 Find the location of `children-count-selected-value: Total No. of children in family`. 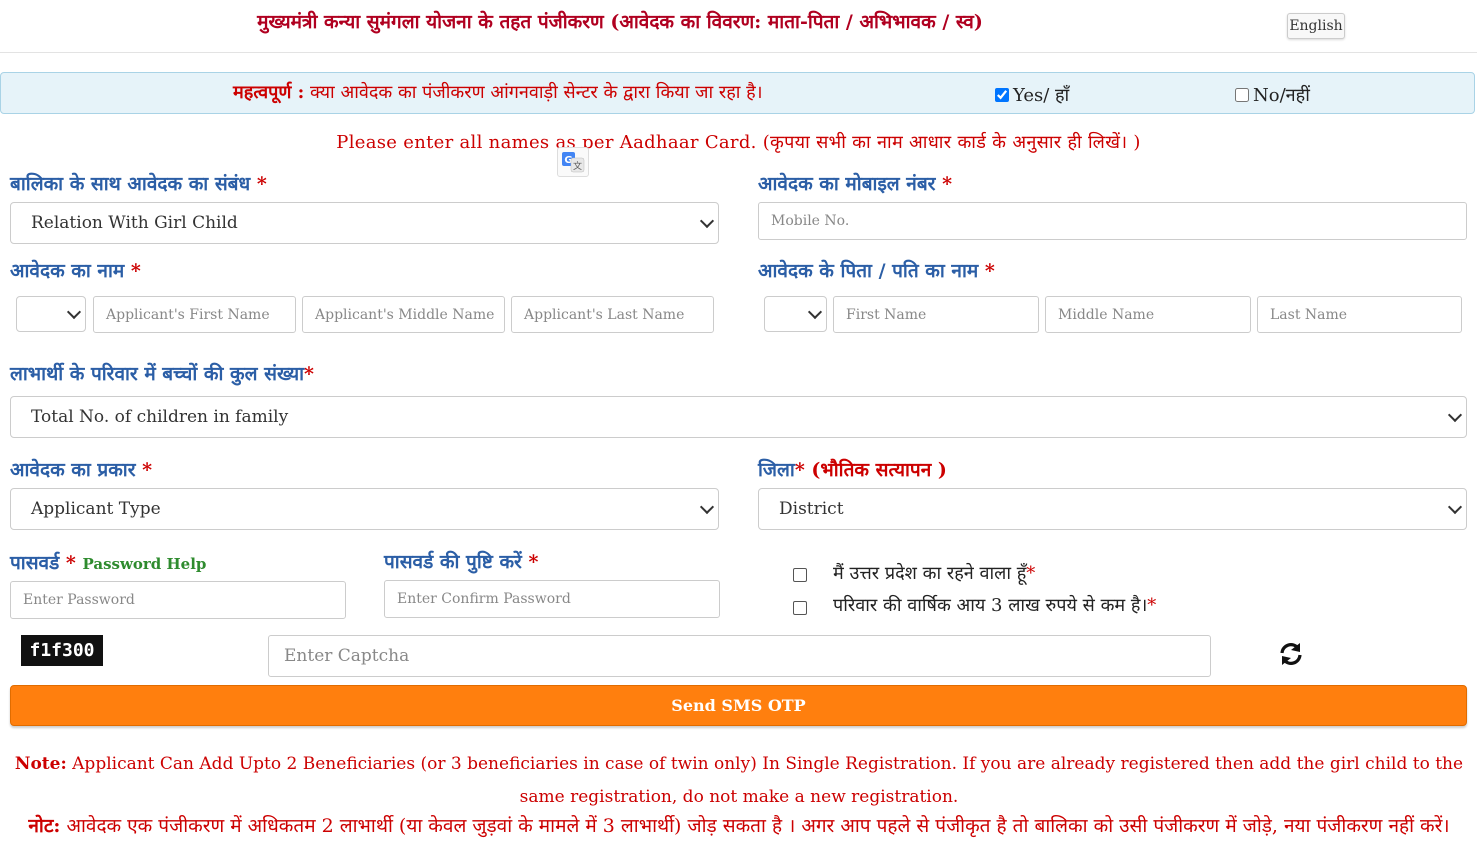

children-count-selected-value: Total No. of children in family is located at coordinates (160, 417).